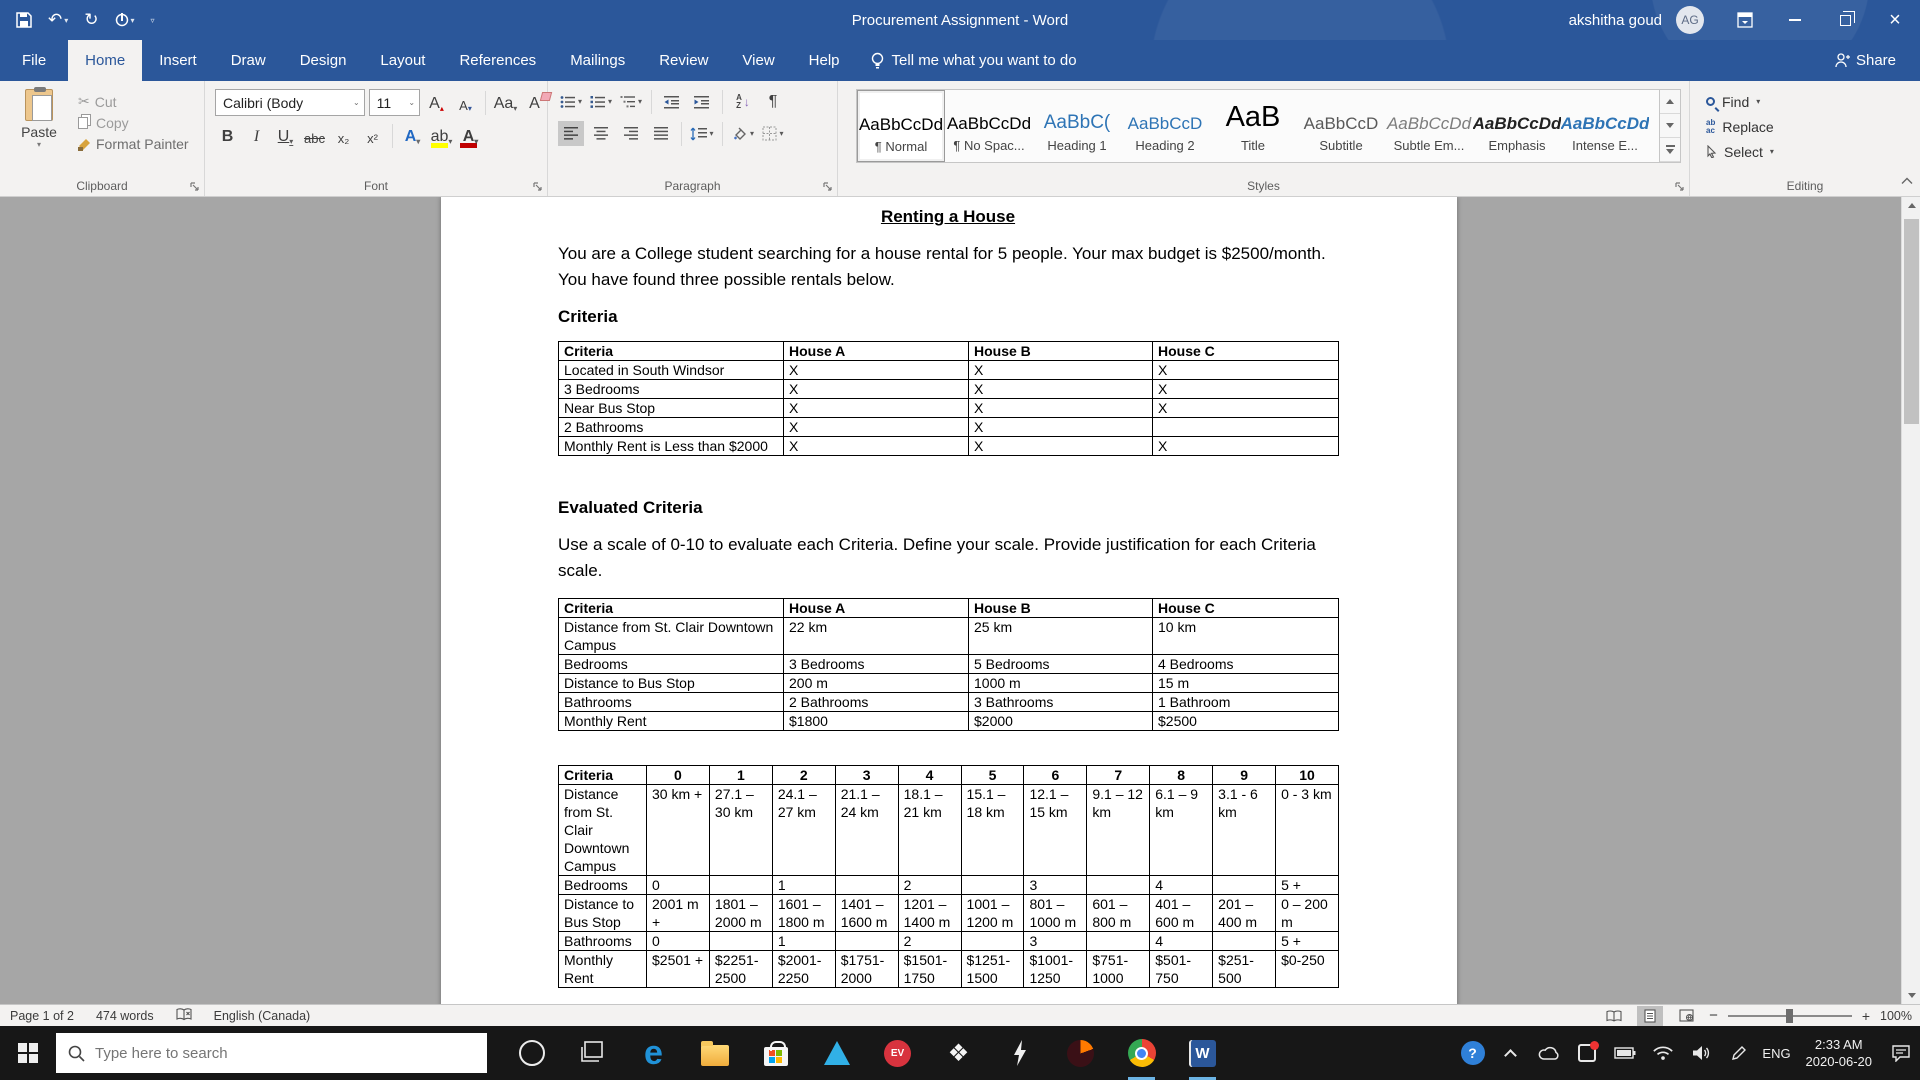 The image size is (1920, 1080). Describe the element at coordinates (897, 1053) in the screenshot. I see `expressvpn-button: EV` at that location.